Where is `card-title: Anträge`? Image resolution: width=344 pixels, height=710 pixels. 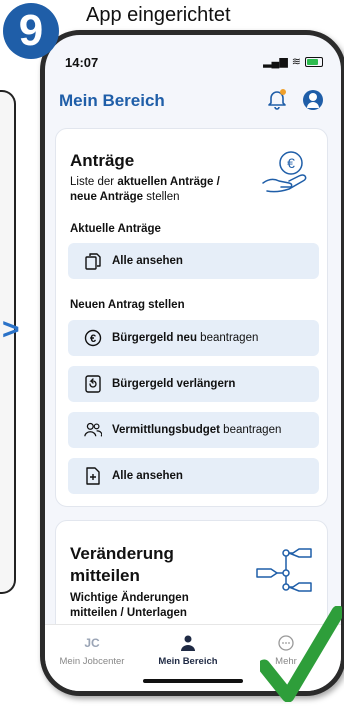 card-title: Anträge is located at coordinates (102, 160).